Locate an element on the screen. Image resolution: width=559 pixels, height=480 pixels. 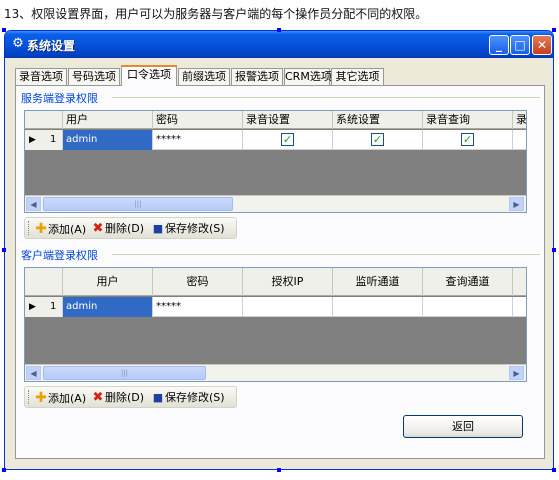
tab-crm-options: CRM选项 is located at coordinates (308, 76).